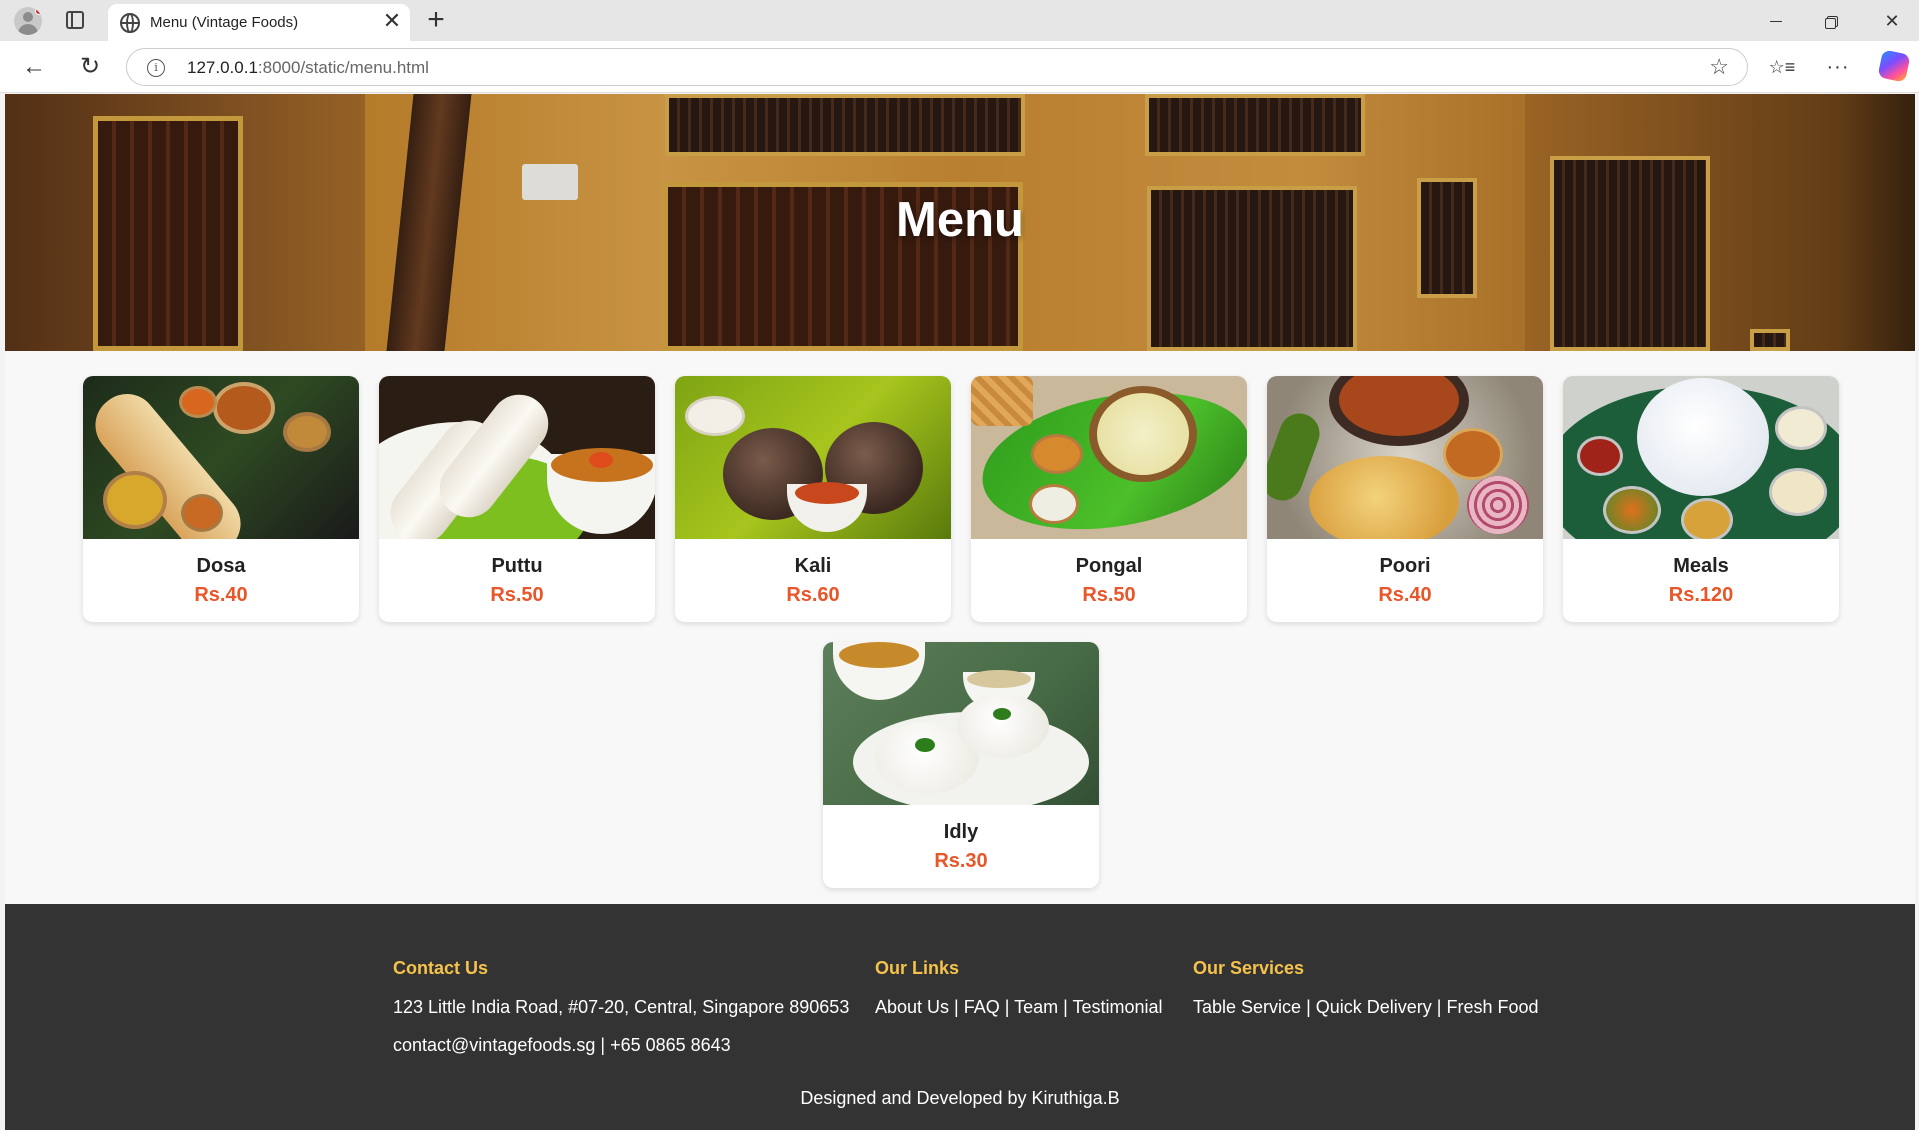 Image resolution: width=1919 pixels, height=1130 pixels. I want to click on menu-card-meals: Meals Rs.120, so click(1701, 499).